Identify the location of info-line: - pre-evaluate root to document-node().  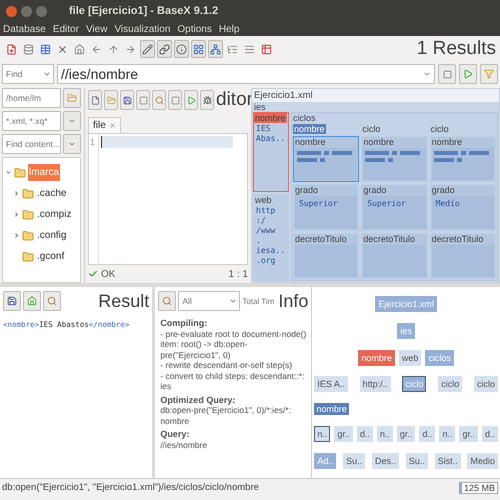
(233, 333).